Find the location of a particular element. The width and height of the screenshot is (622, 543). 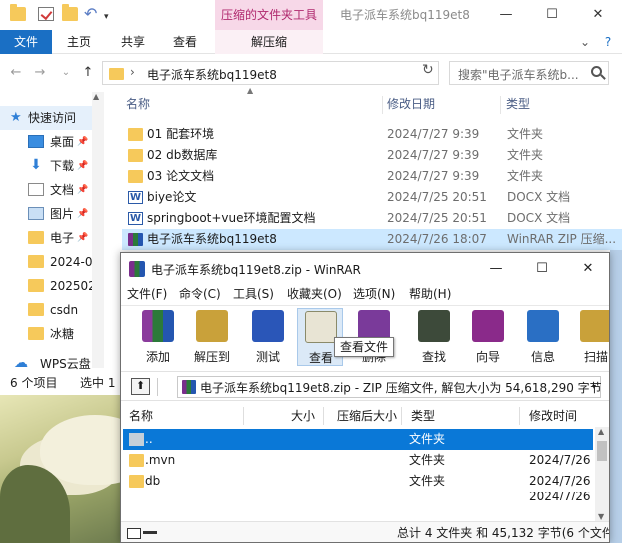

up-one-level-button: ⬆ is located at coordinates (140, 386).